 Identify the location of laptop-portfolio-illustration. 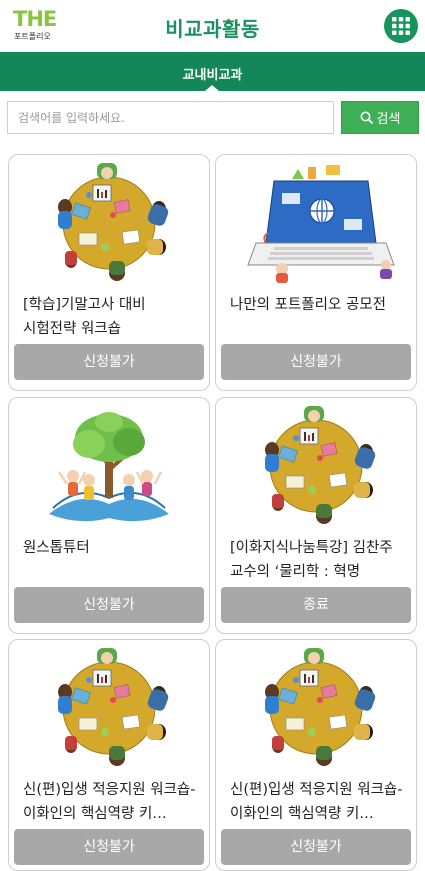
(316, 224).